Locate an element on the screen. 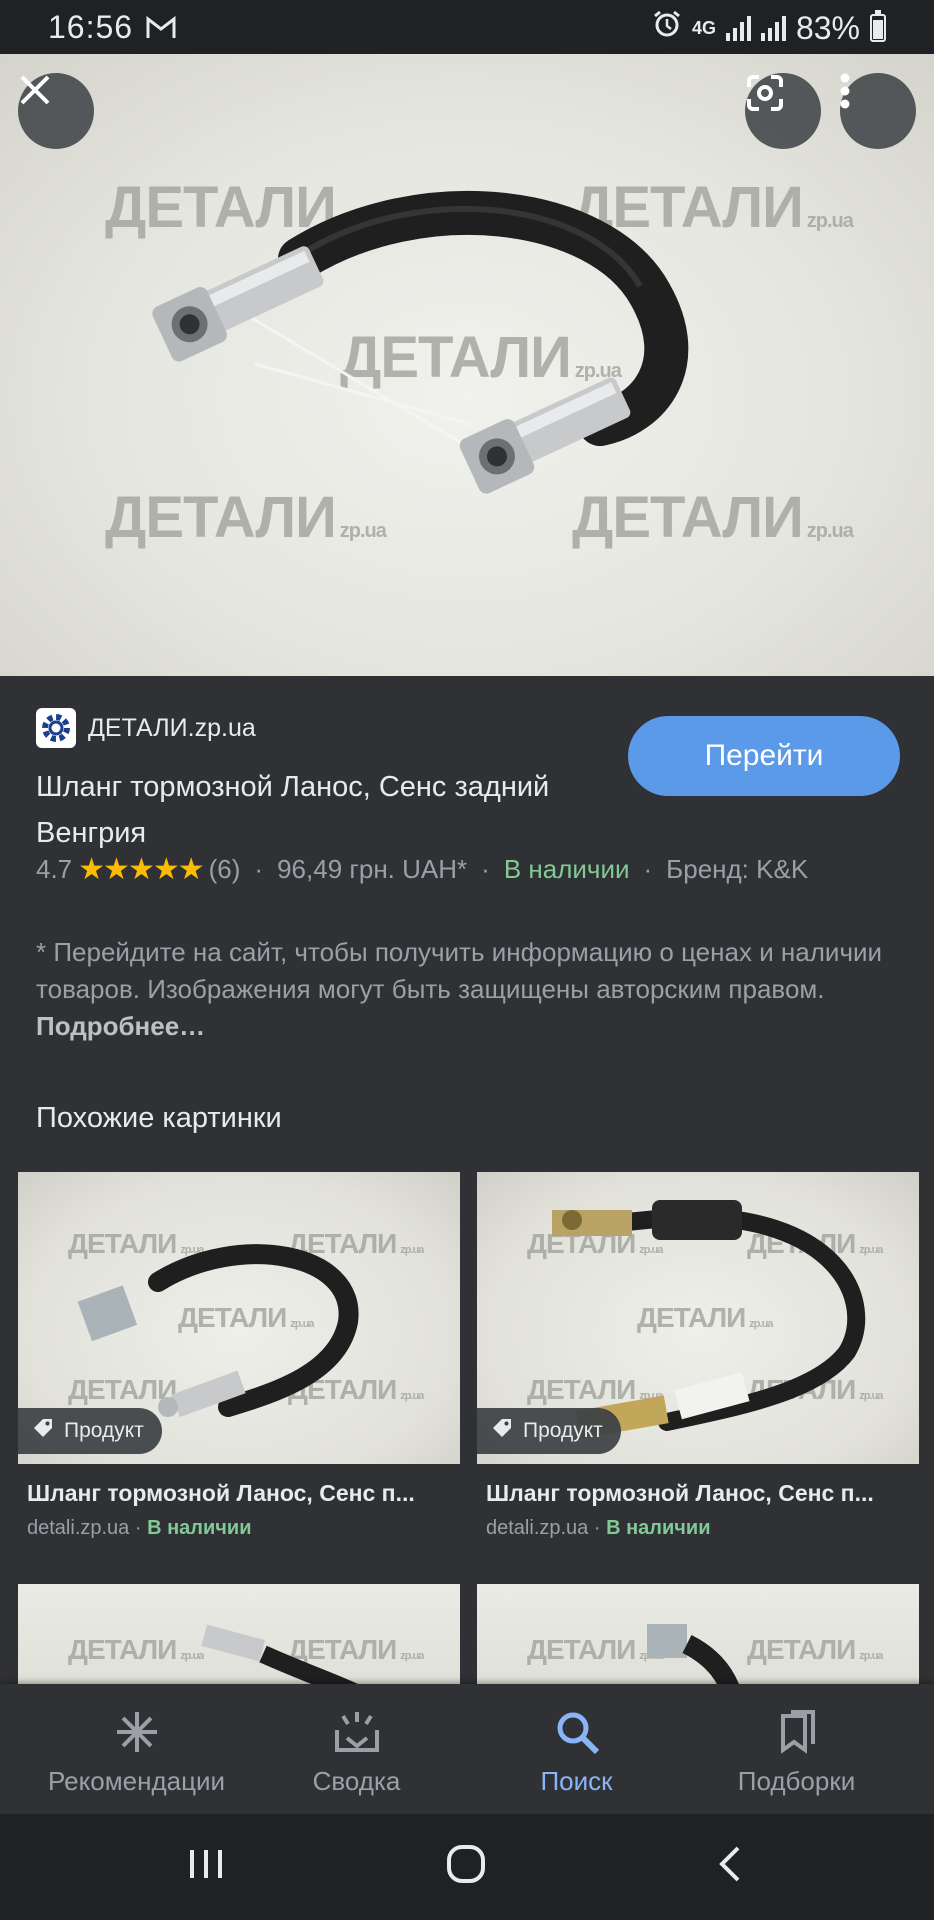 This screenshot has height=1920, width=934. home-button is located at coordinates (466, 1866).